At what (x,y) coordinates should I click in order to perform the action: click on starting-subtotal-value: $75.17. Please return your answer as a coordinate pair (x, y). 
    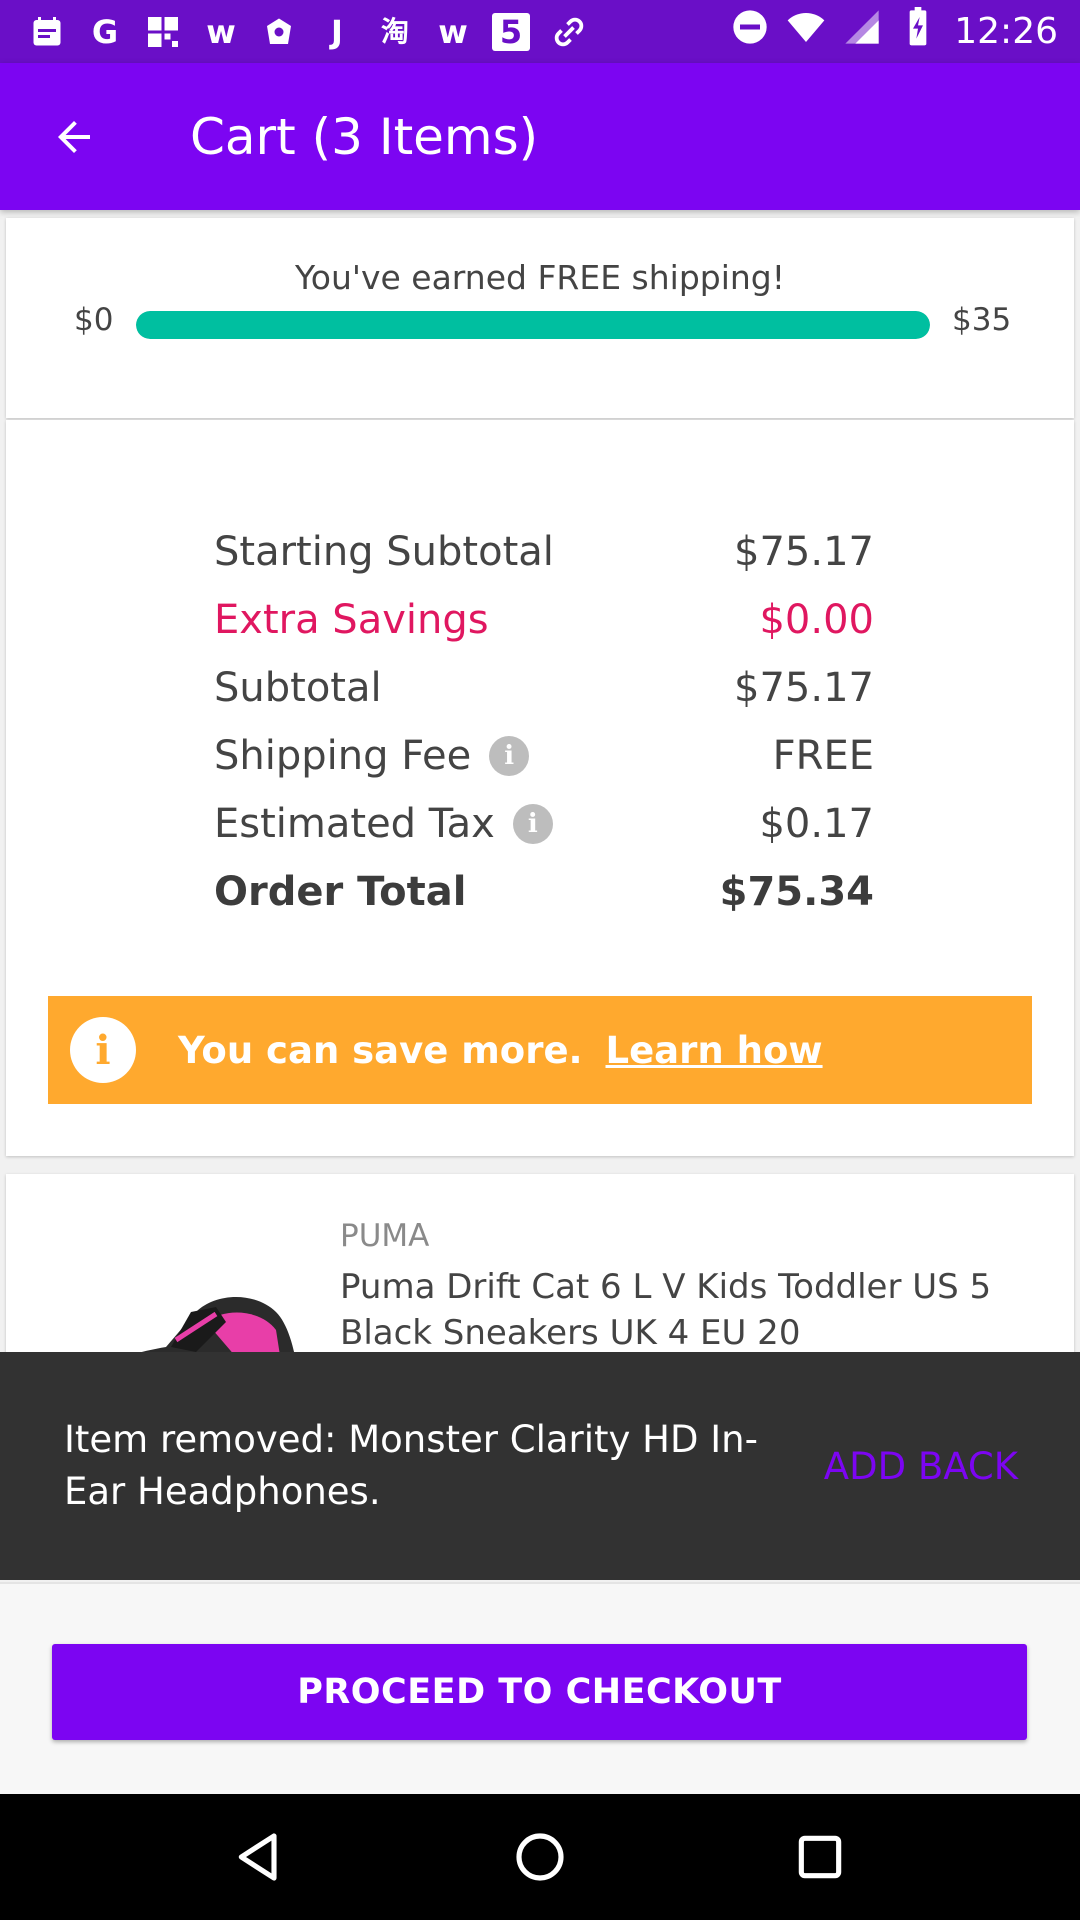
    Looking at the image, I should click on (804, 552).